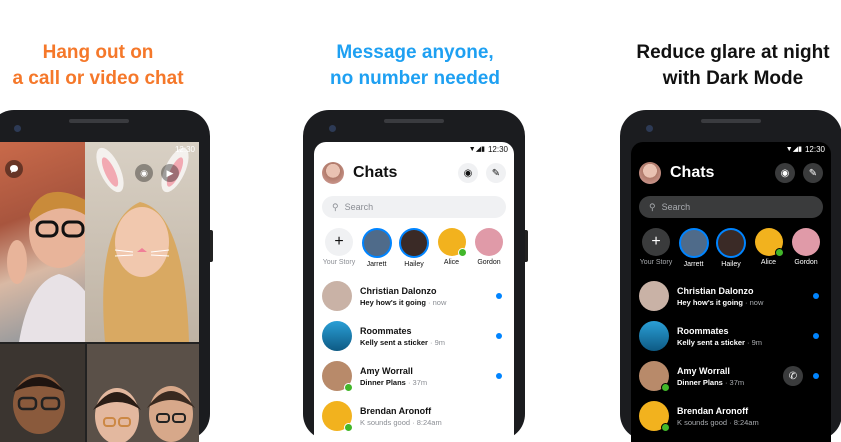 The width and height of the screenshot is (841, 442). Describe the element at coordinates (693, 264) in the screenshot. I see `story-name: Jarrett` at that location.